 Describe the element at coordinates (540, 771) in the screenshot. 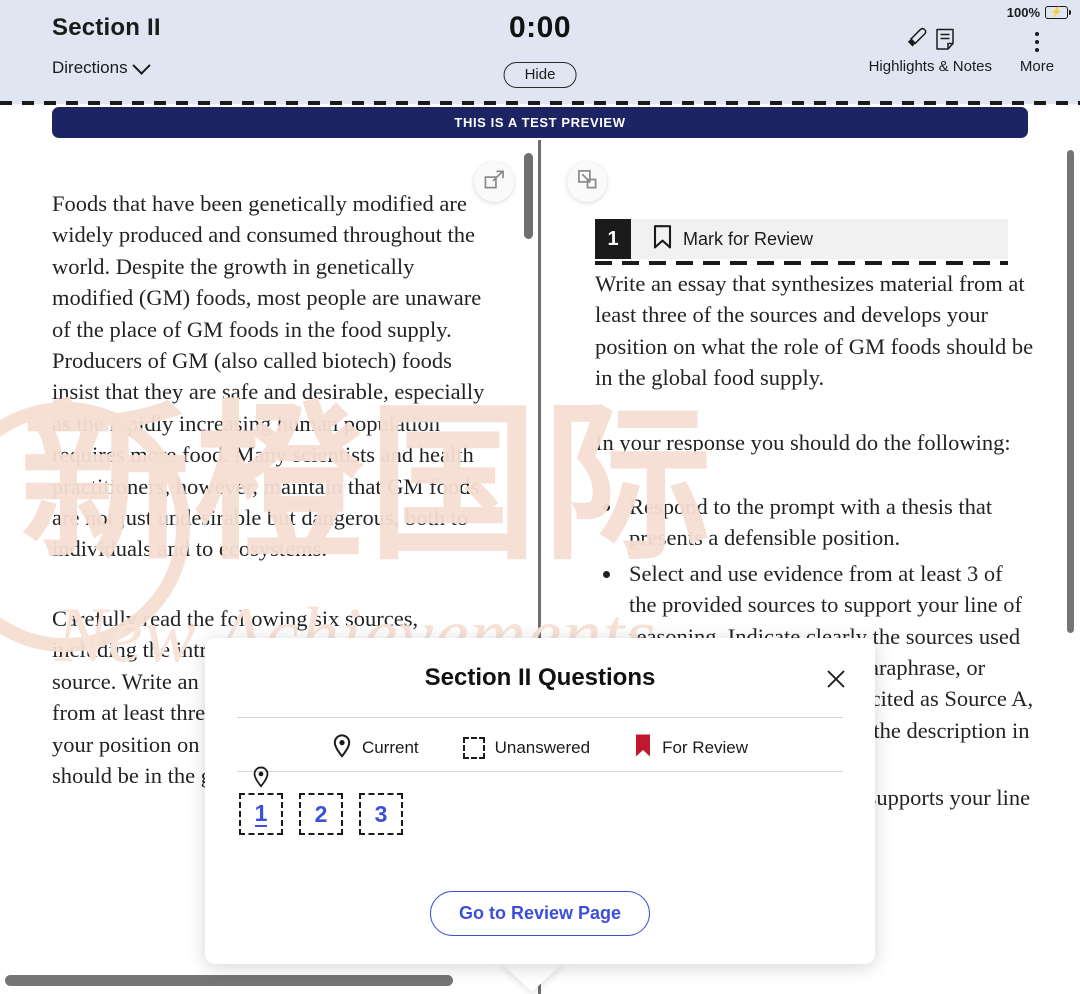

I see `modal-divider-bottom` at that location.